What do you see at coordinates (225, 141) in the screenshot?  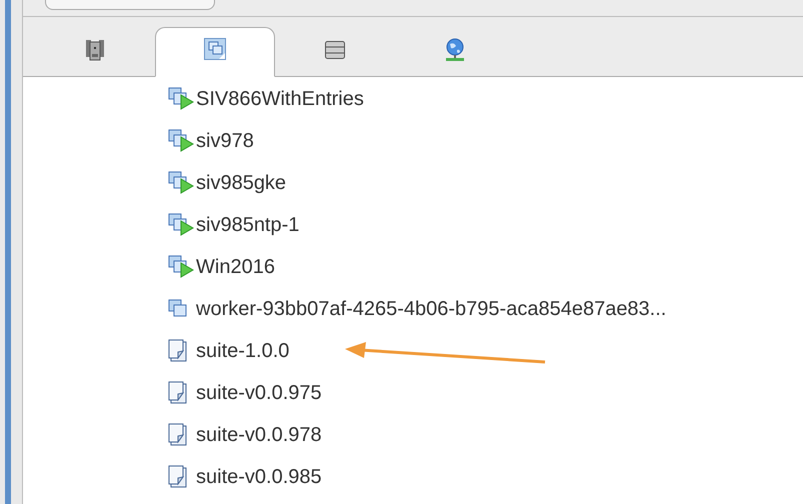 I see `inventory-item: siv978` at bounding box center [225, 141].